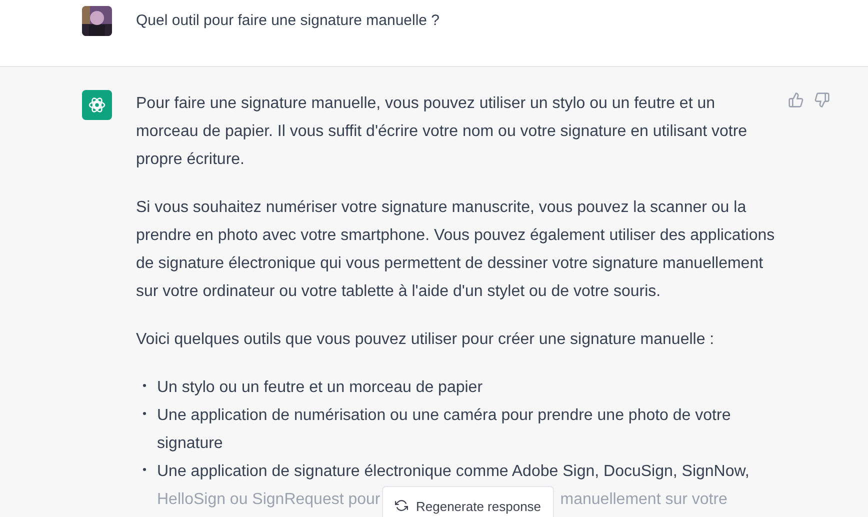 The height and width of the screenshot is (517, 868). Describe the element at coordinates (426, 340) in the screenshot. I see `answer-paragraph: Voici quelques outils que vous pouvez utiliser pour créer une signature manuelle :` at that location.